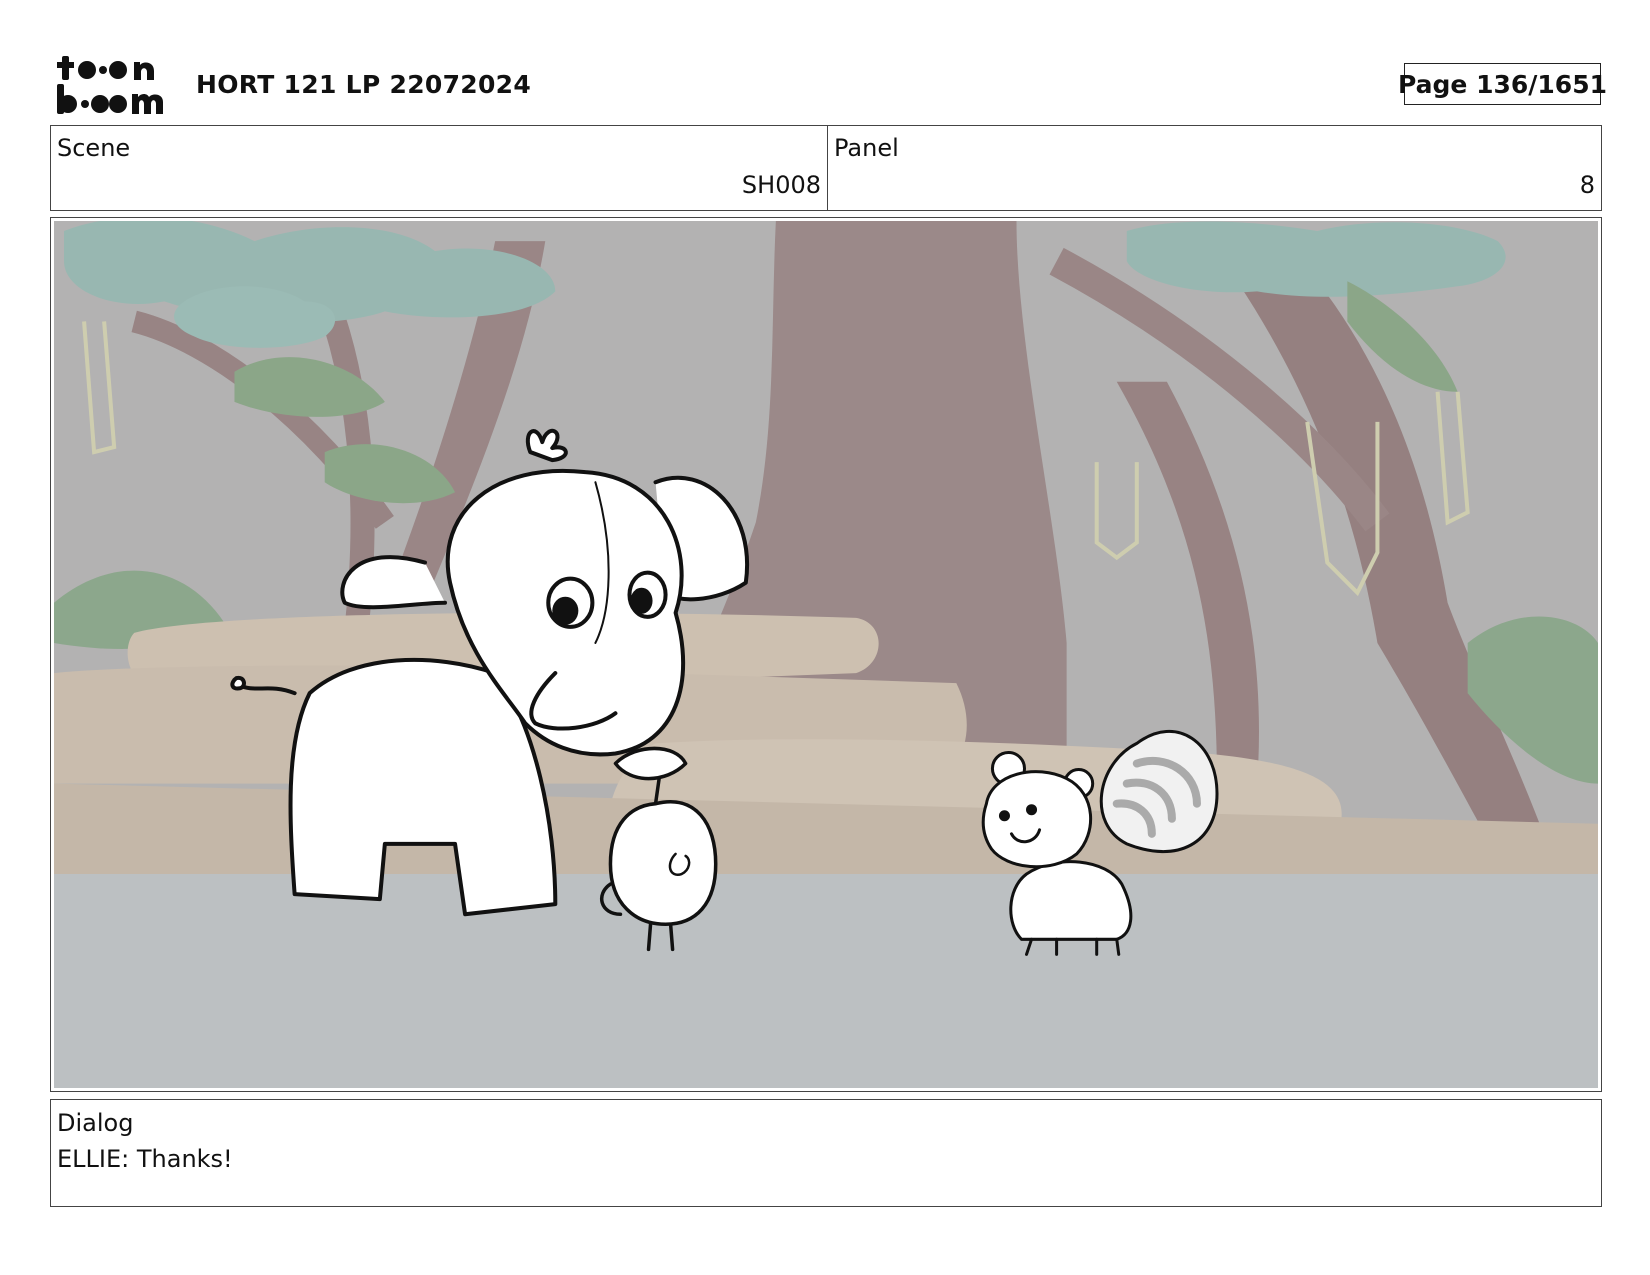  Describe the element at coordinates (1587, 185) in the screenshot. I see `panel-value: 8` at that location.